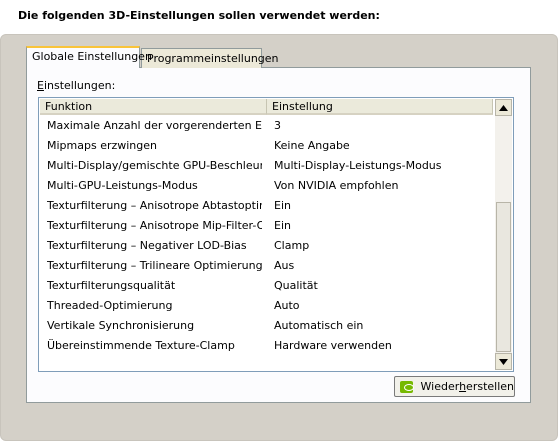 This screenshot has height=441, width=558. What do you see at coordinates (267, 306) in the screenshot?
I see `table-row: Threaded-Optimierung Auto` at bounding box center [267, 306].